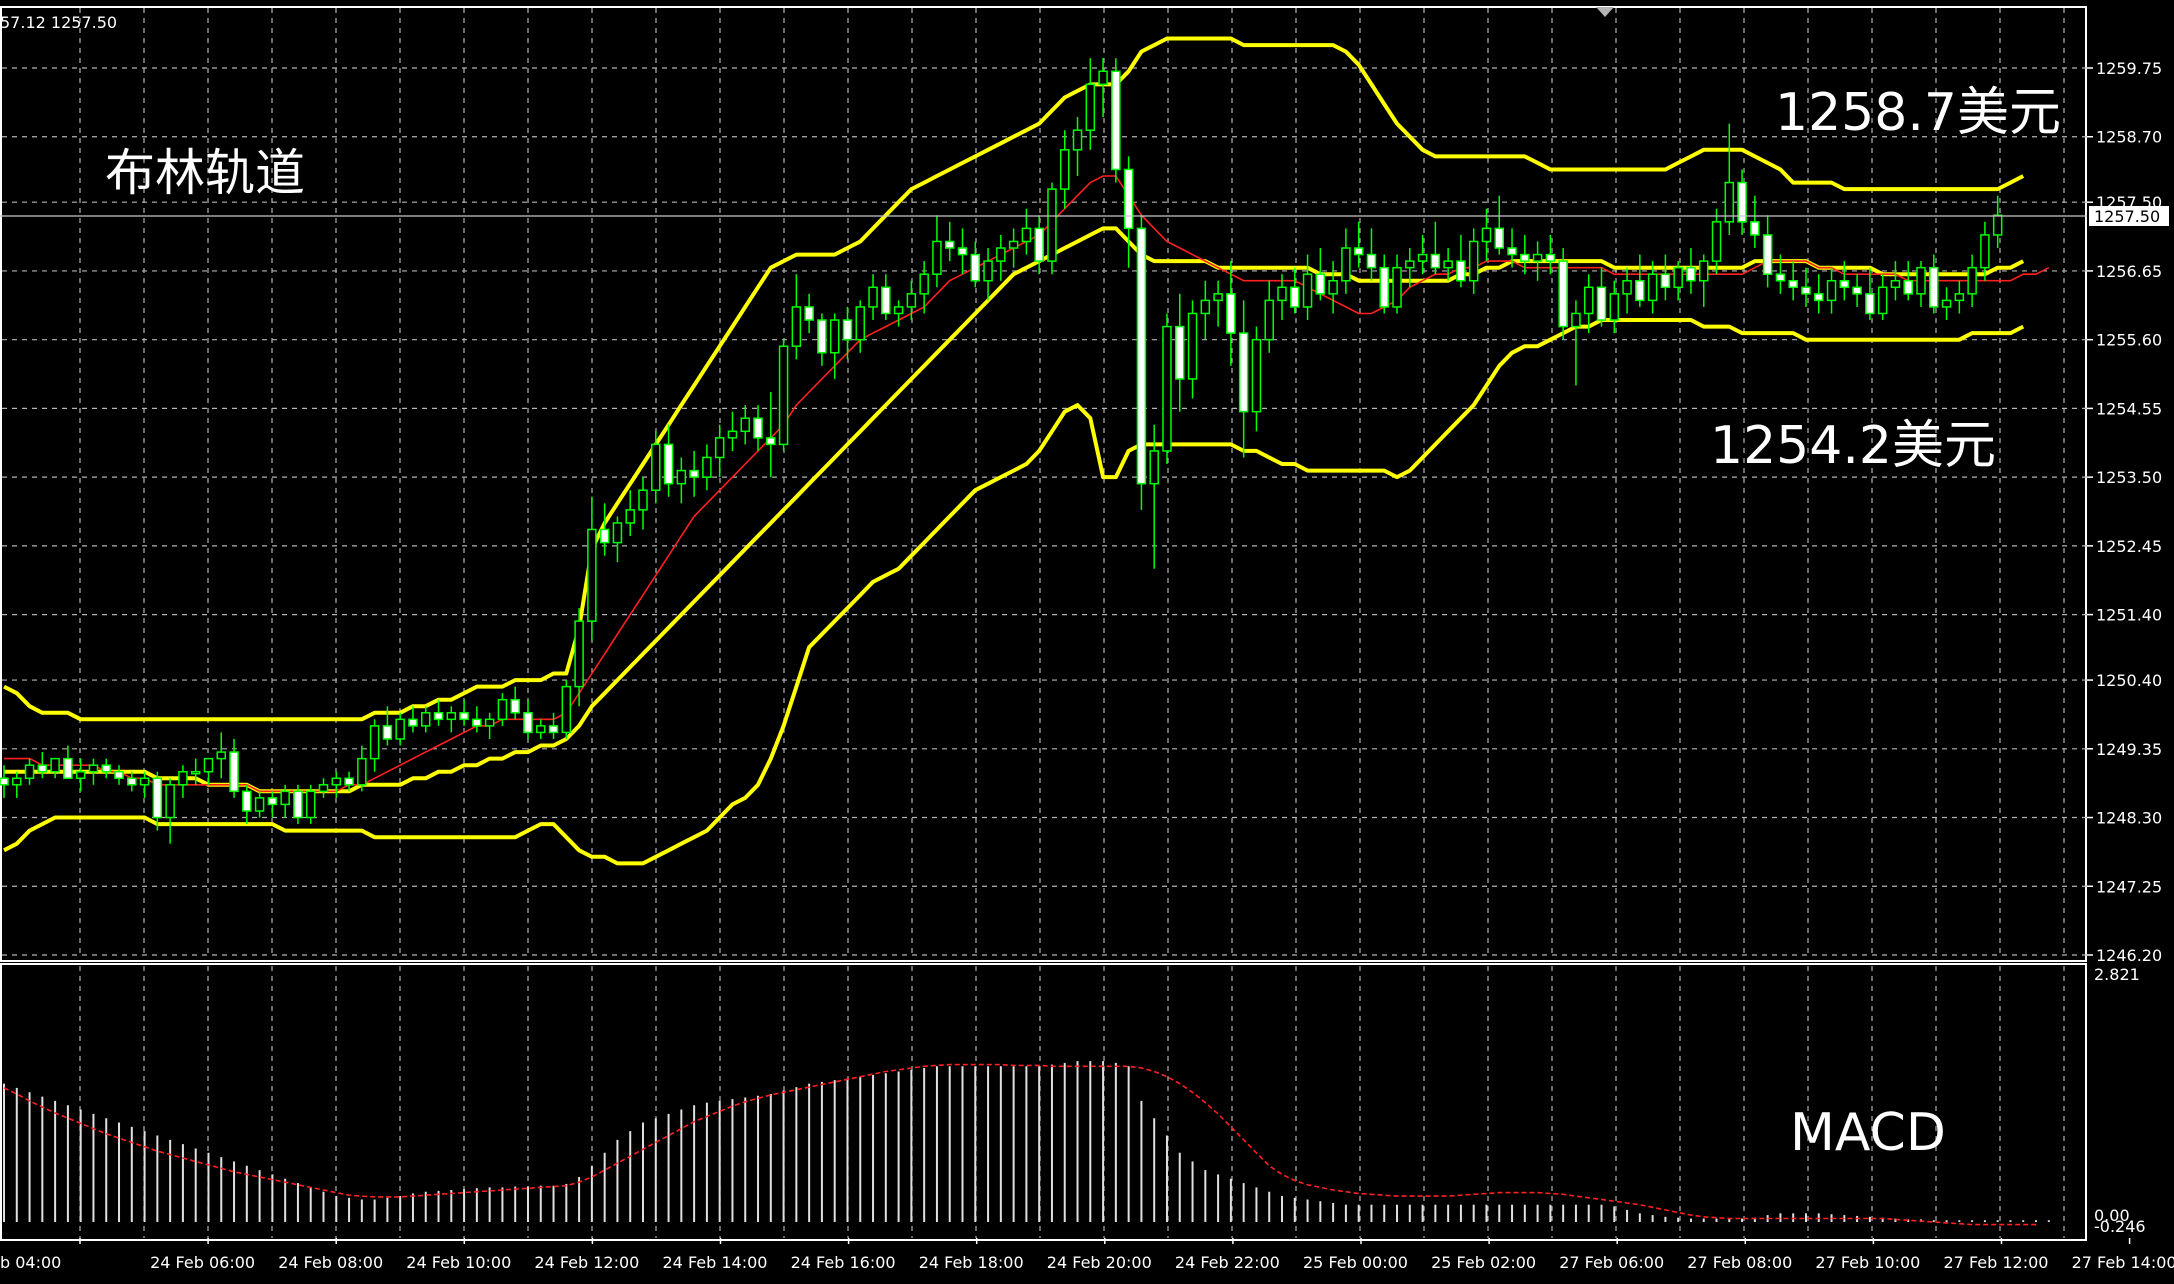 The height and width of the screenshot is (1284, 2174). Describe the element at coordinates (2129, 137) in the screenshot. I see `price-tick-label: 1258.70` at that location.